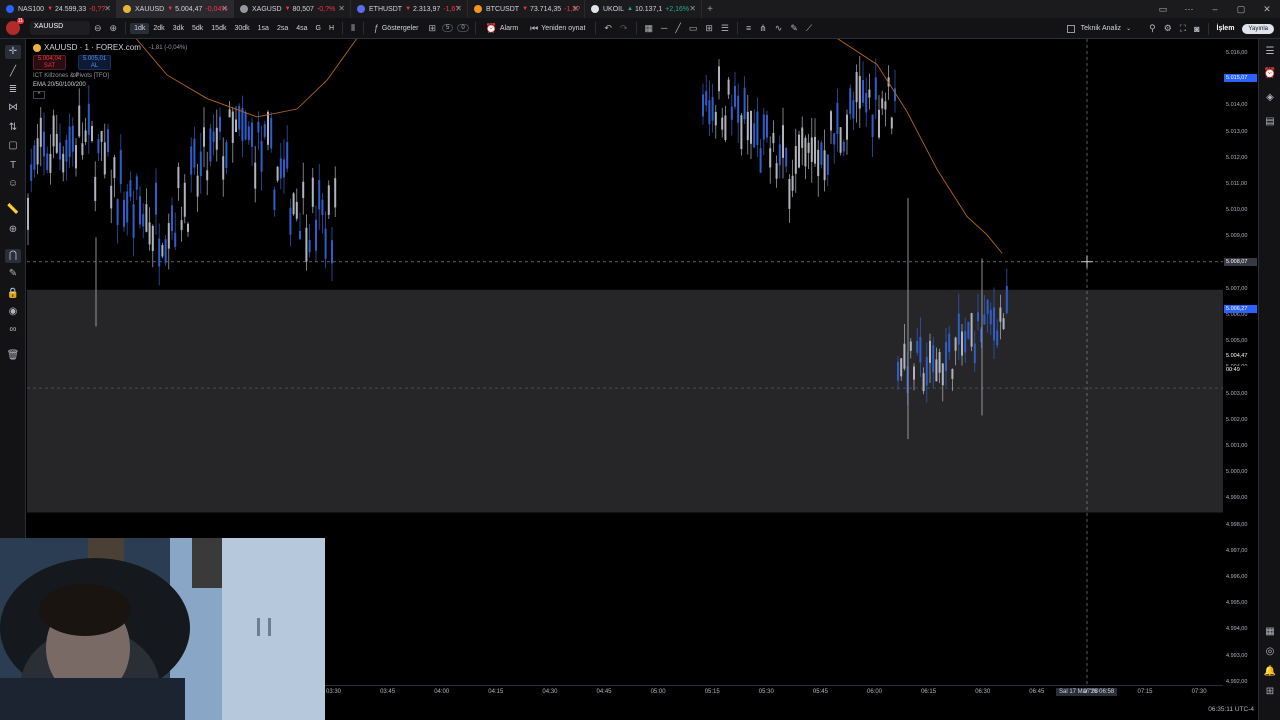 This screenshot has width=1280, height=720. Describe the element at coordinates (1241, 9) in the screenshot. I see `maximize-icon: ▢` at that location.